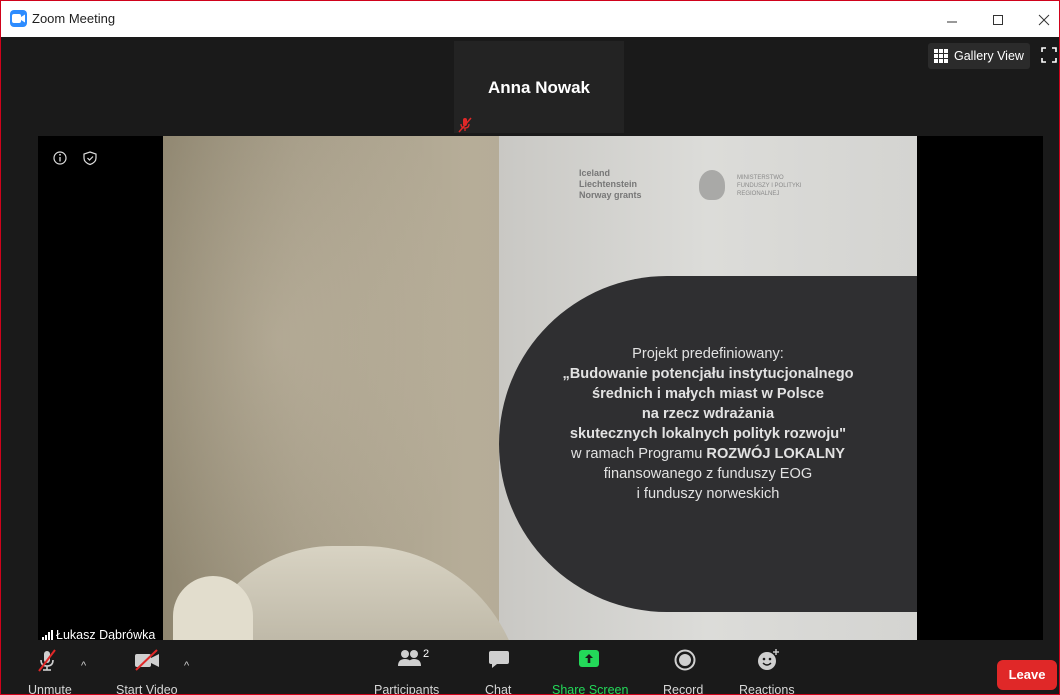  What do you see at coordinates (426, 654) in the screenshot?
I see `participants-count: 2` at bounding box center [426, 654].